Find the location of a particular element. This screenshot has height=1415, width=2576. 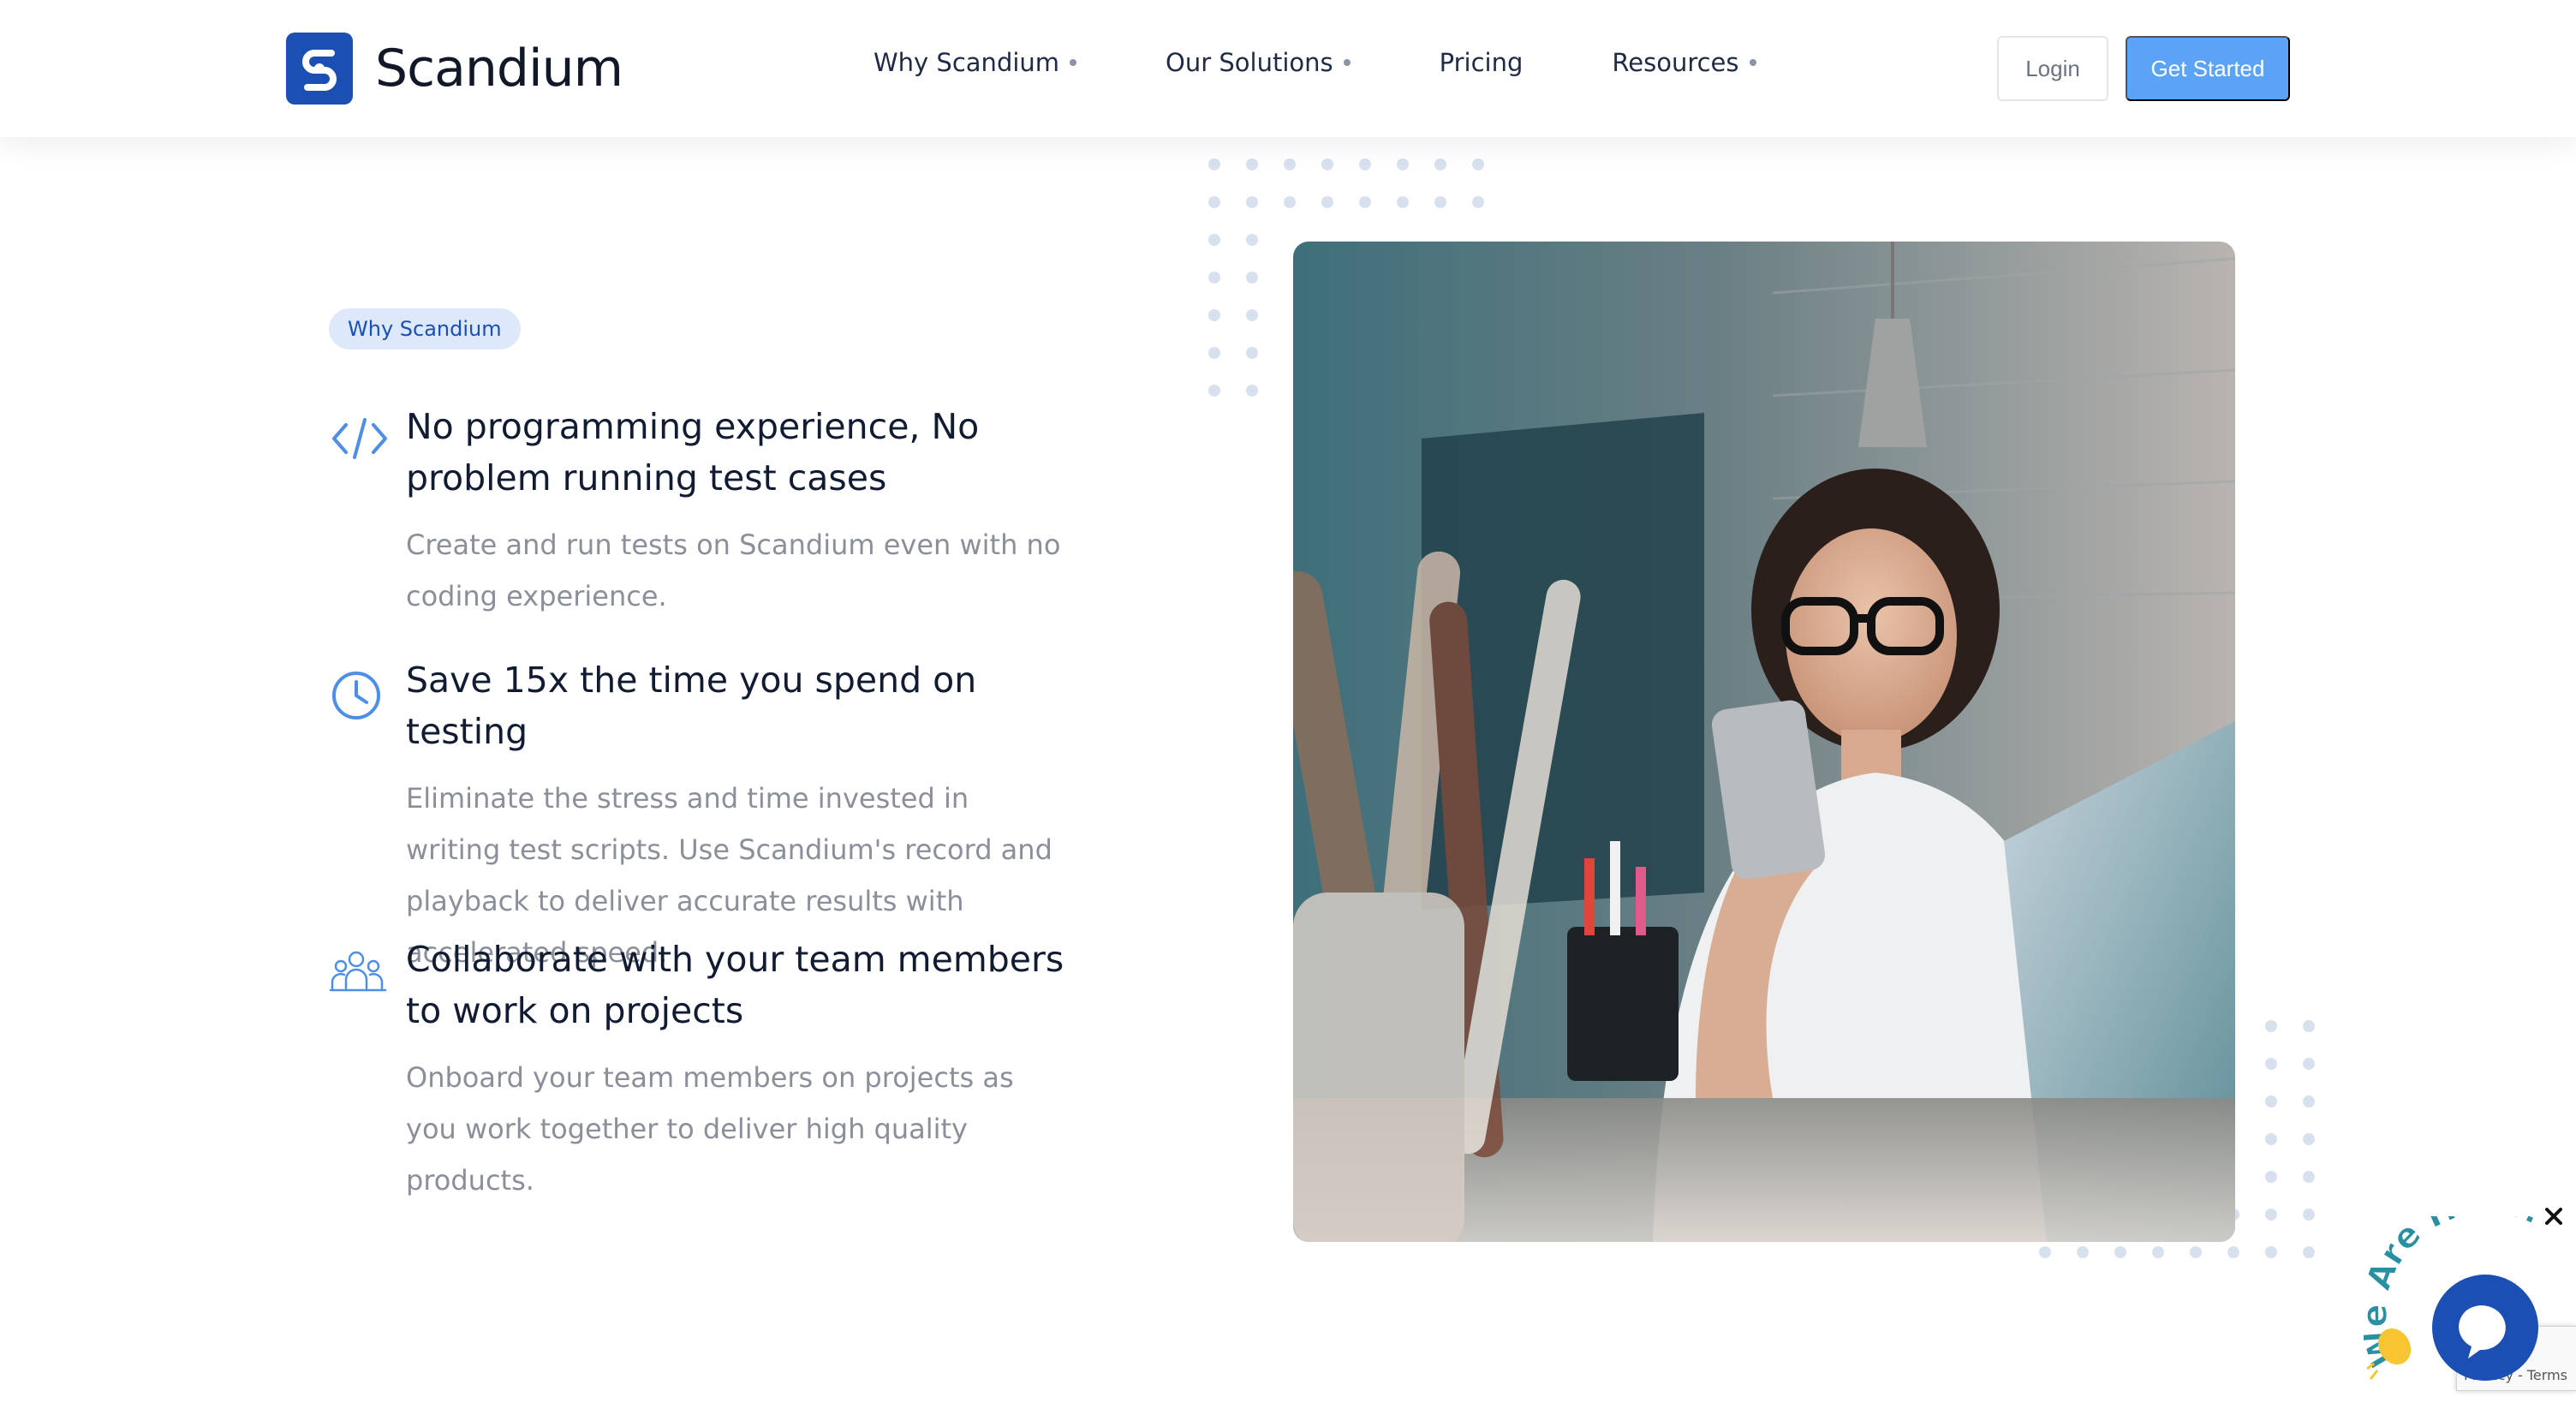

chat-widget: We Are Here! is located at coordinates (2465, 1298).